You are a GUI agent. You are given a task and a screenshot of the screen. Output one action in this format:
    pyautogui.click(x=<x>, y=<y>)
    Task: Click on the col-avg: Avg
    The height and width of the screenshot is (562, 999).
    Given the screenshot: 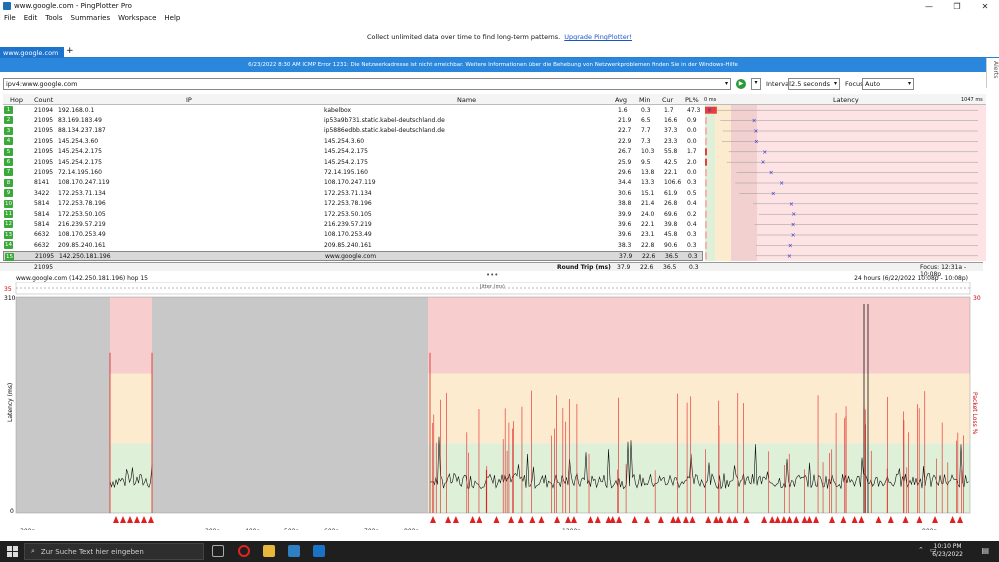 What is the action you would take?
    pyautogui.click(x=621, y=100)
    